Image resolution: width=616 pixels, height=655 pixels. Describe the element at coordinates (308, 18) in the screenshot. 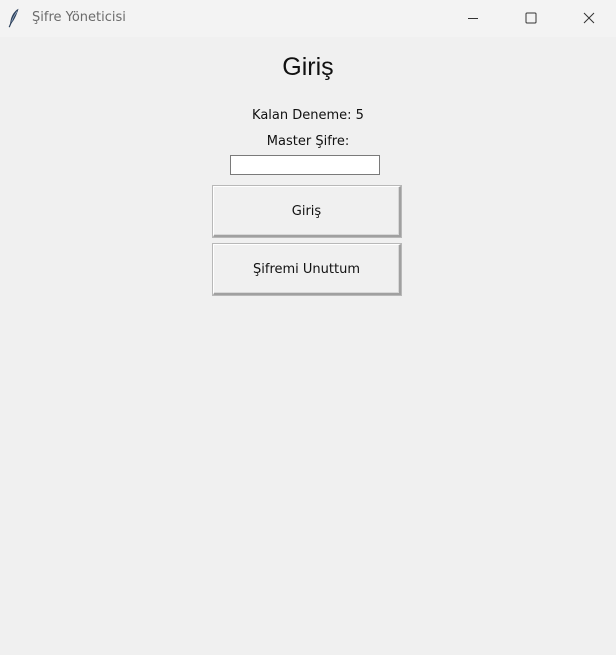

I see `title-bar: Şifre Yöneticisi` at that location.